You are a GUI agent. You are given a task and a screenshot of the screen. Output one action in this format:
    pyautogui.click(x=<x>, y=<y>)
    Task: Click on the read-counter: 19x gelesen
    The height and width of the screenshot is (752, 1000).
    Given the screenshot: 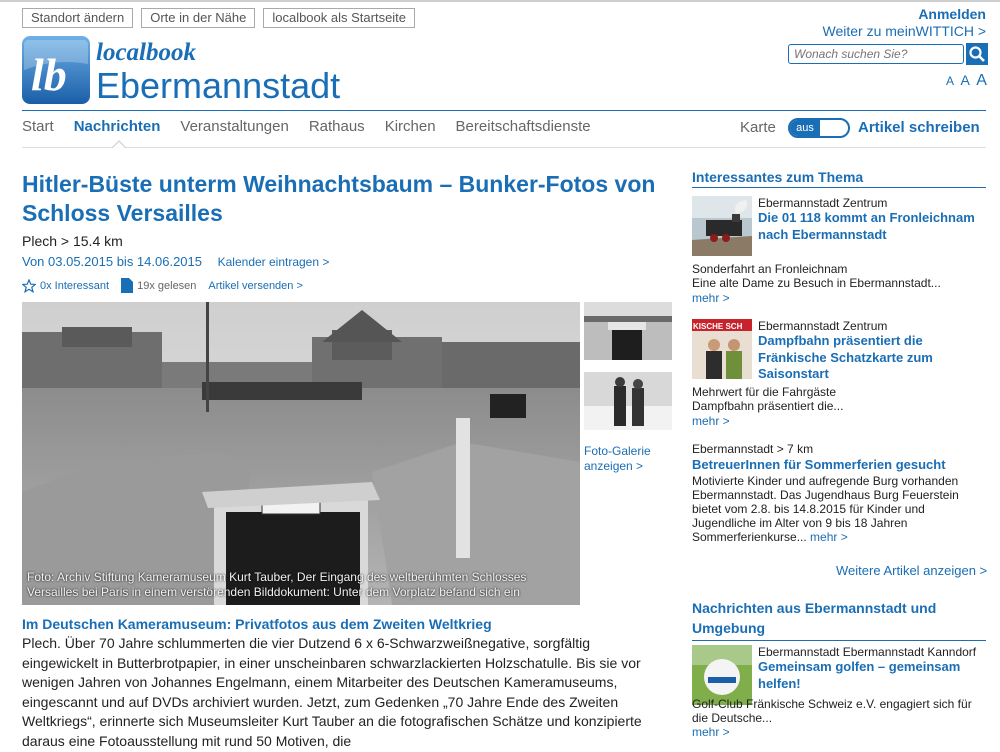 What is the action you would take?
    pyautogui.click(x=158, y=285)
    